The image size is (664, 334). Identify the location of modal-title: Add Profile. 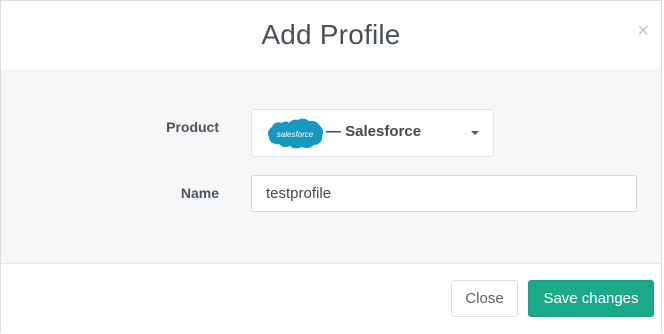
(331, 34).